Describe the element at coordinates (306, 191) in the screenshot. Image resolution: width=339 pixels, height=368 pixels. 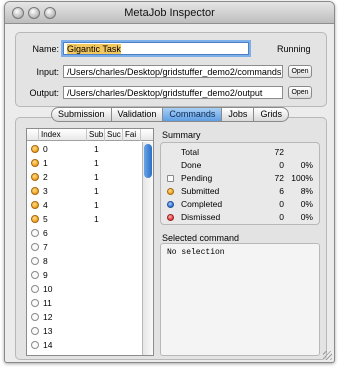
I see `summary-percent: 8%` at that location.